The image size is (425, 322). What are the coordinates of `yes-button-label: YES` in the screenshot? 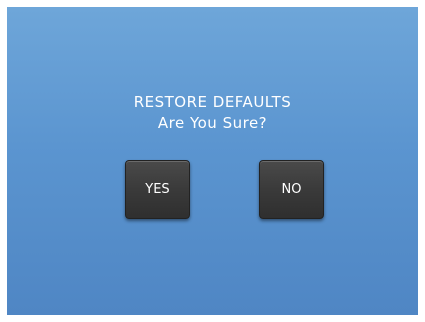 It's located at (157, 189).